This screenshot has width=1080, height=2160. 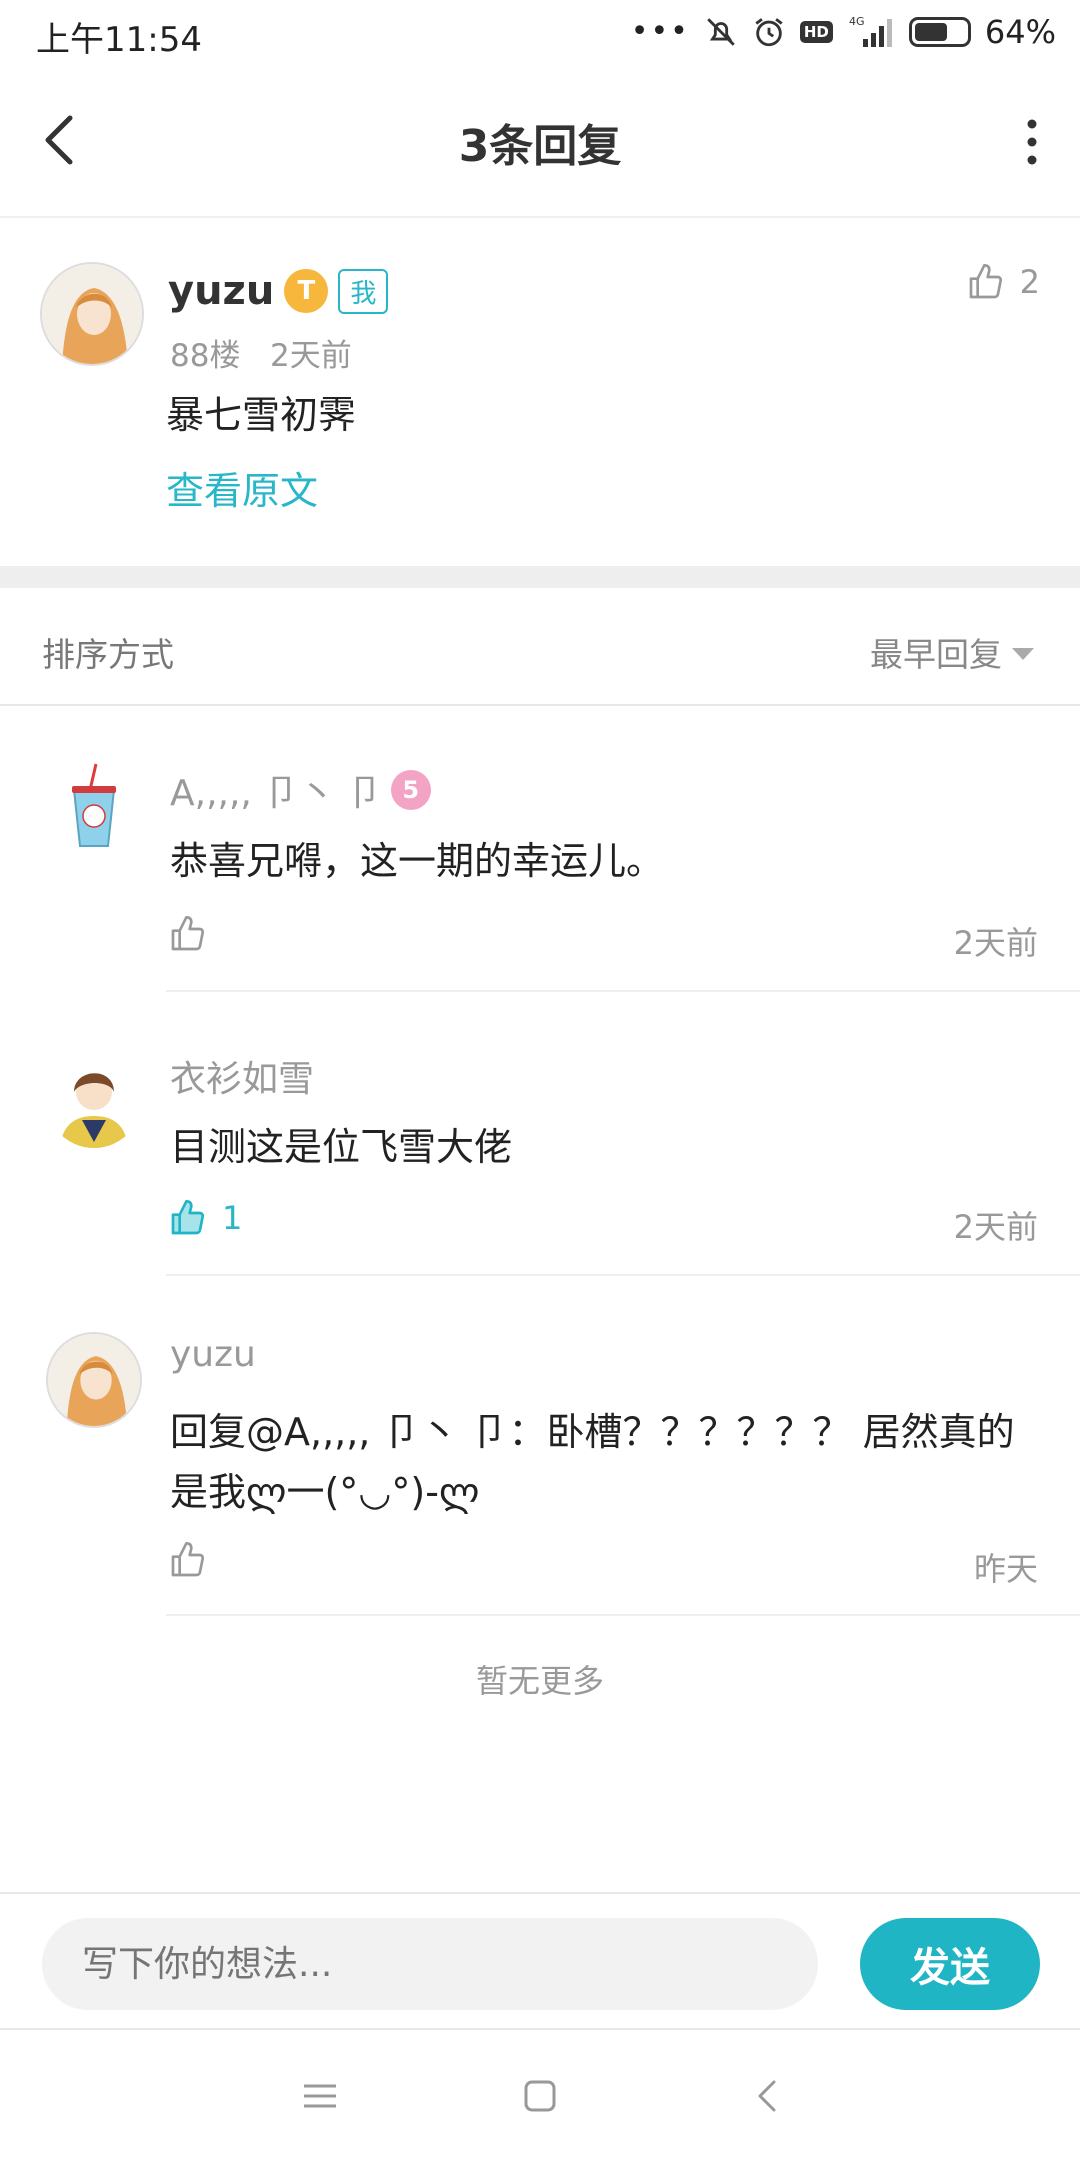 What do you see at coordinates (311, 356) in the screenshot?
I see `comment-time: 2天前` at bounding box center [311, 356].